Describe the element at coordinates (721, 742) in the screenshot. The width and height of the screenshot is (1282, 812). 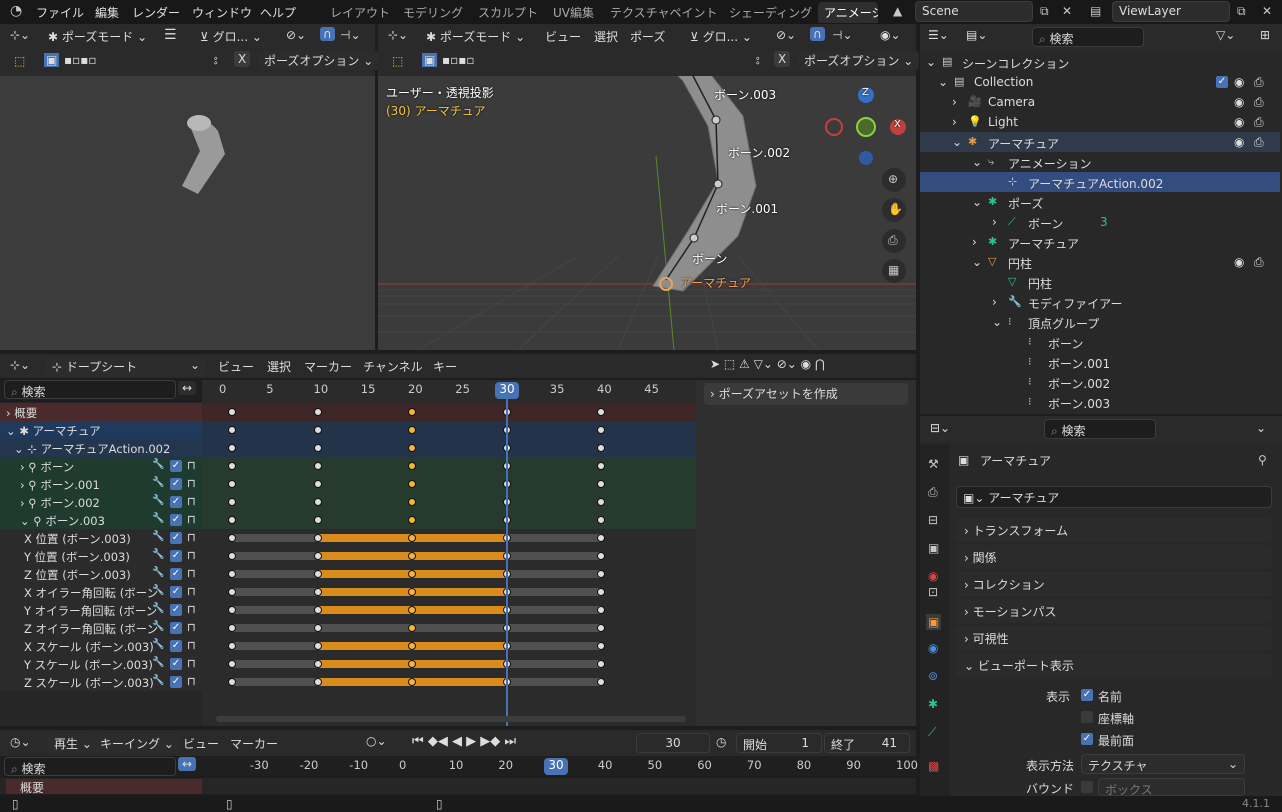
I see `stopwatch-icon: ◷` at that location.